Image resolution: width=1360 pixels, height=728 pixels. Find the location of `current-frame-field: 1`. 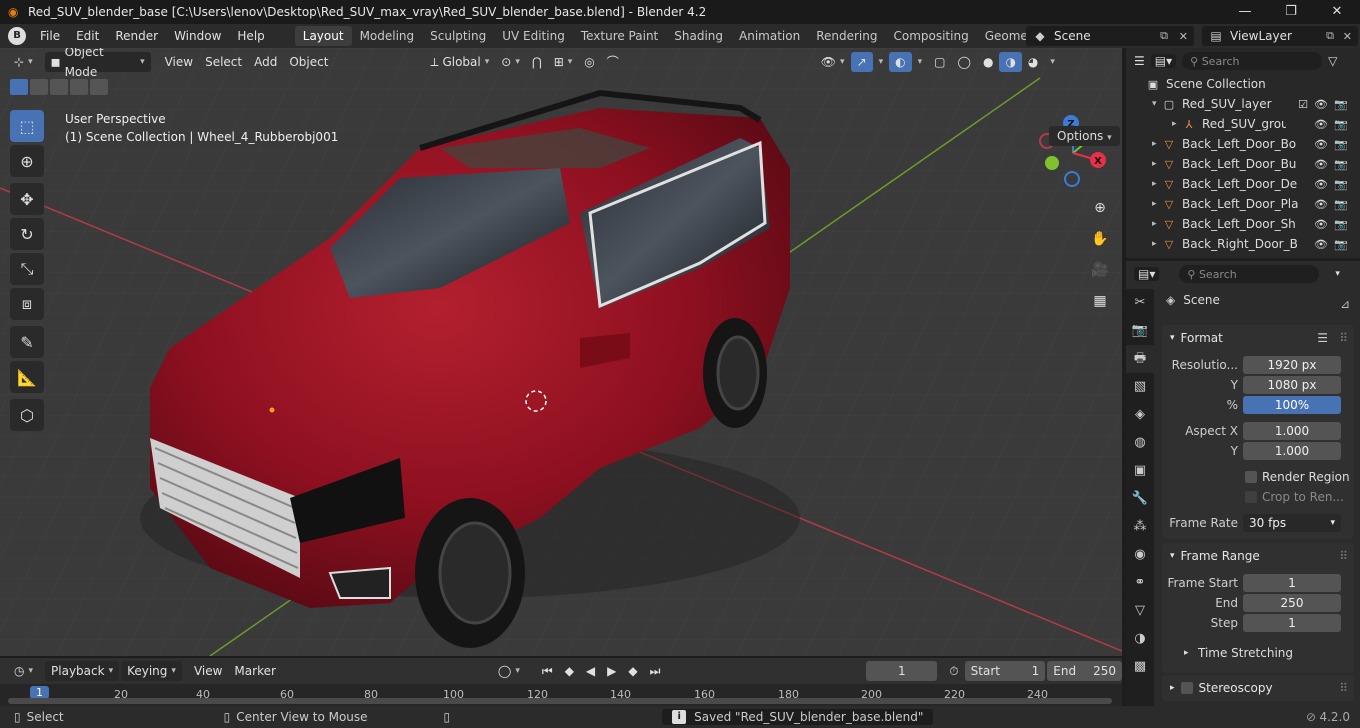

current-frame-field: 1 is located at coordinates (902, 671).